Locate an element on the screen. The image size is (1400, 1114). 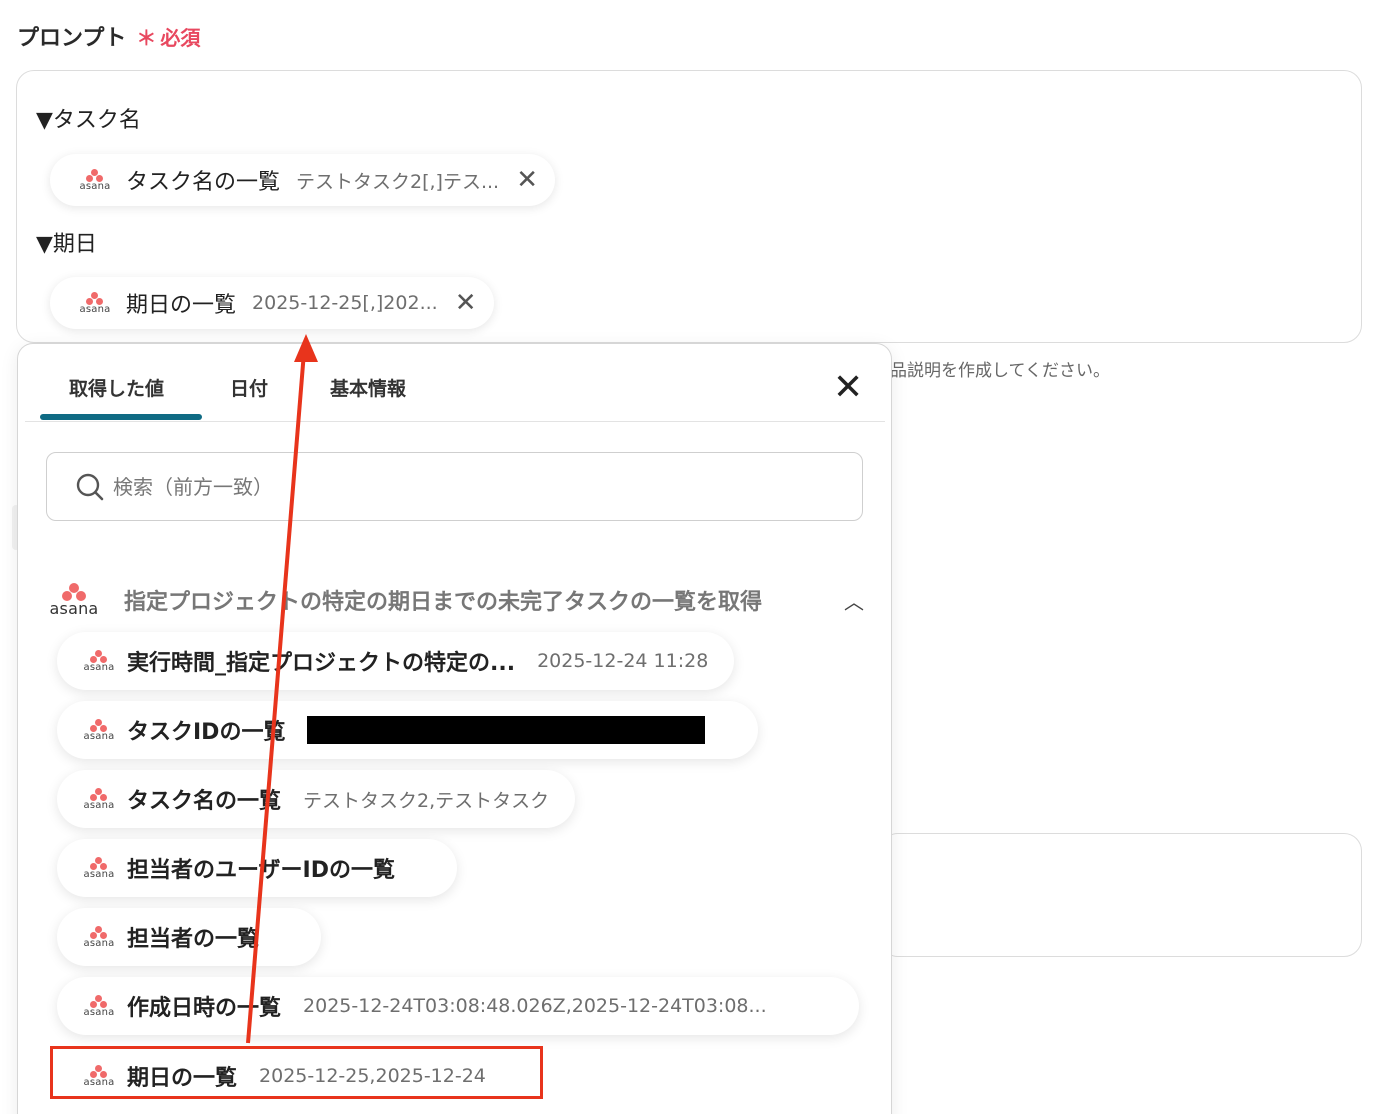
variable-chip-task-names: asana タスク名の一覧 テストタスク2[,]テス... ✕ is located at coordinates (303, 180).